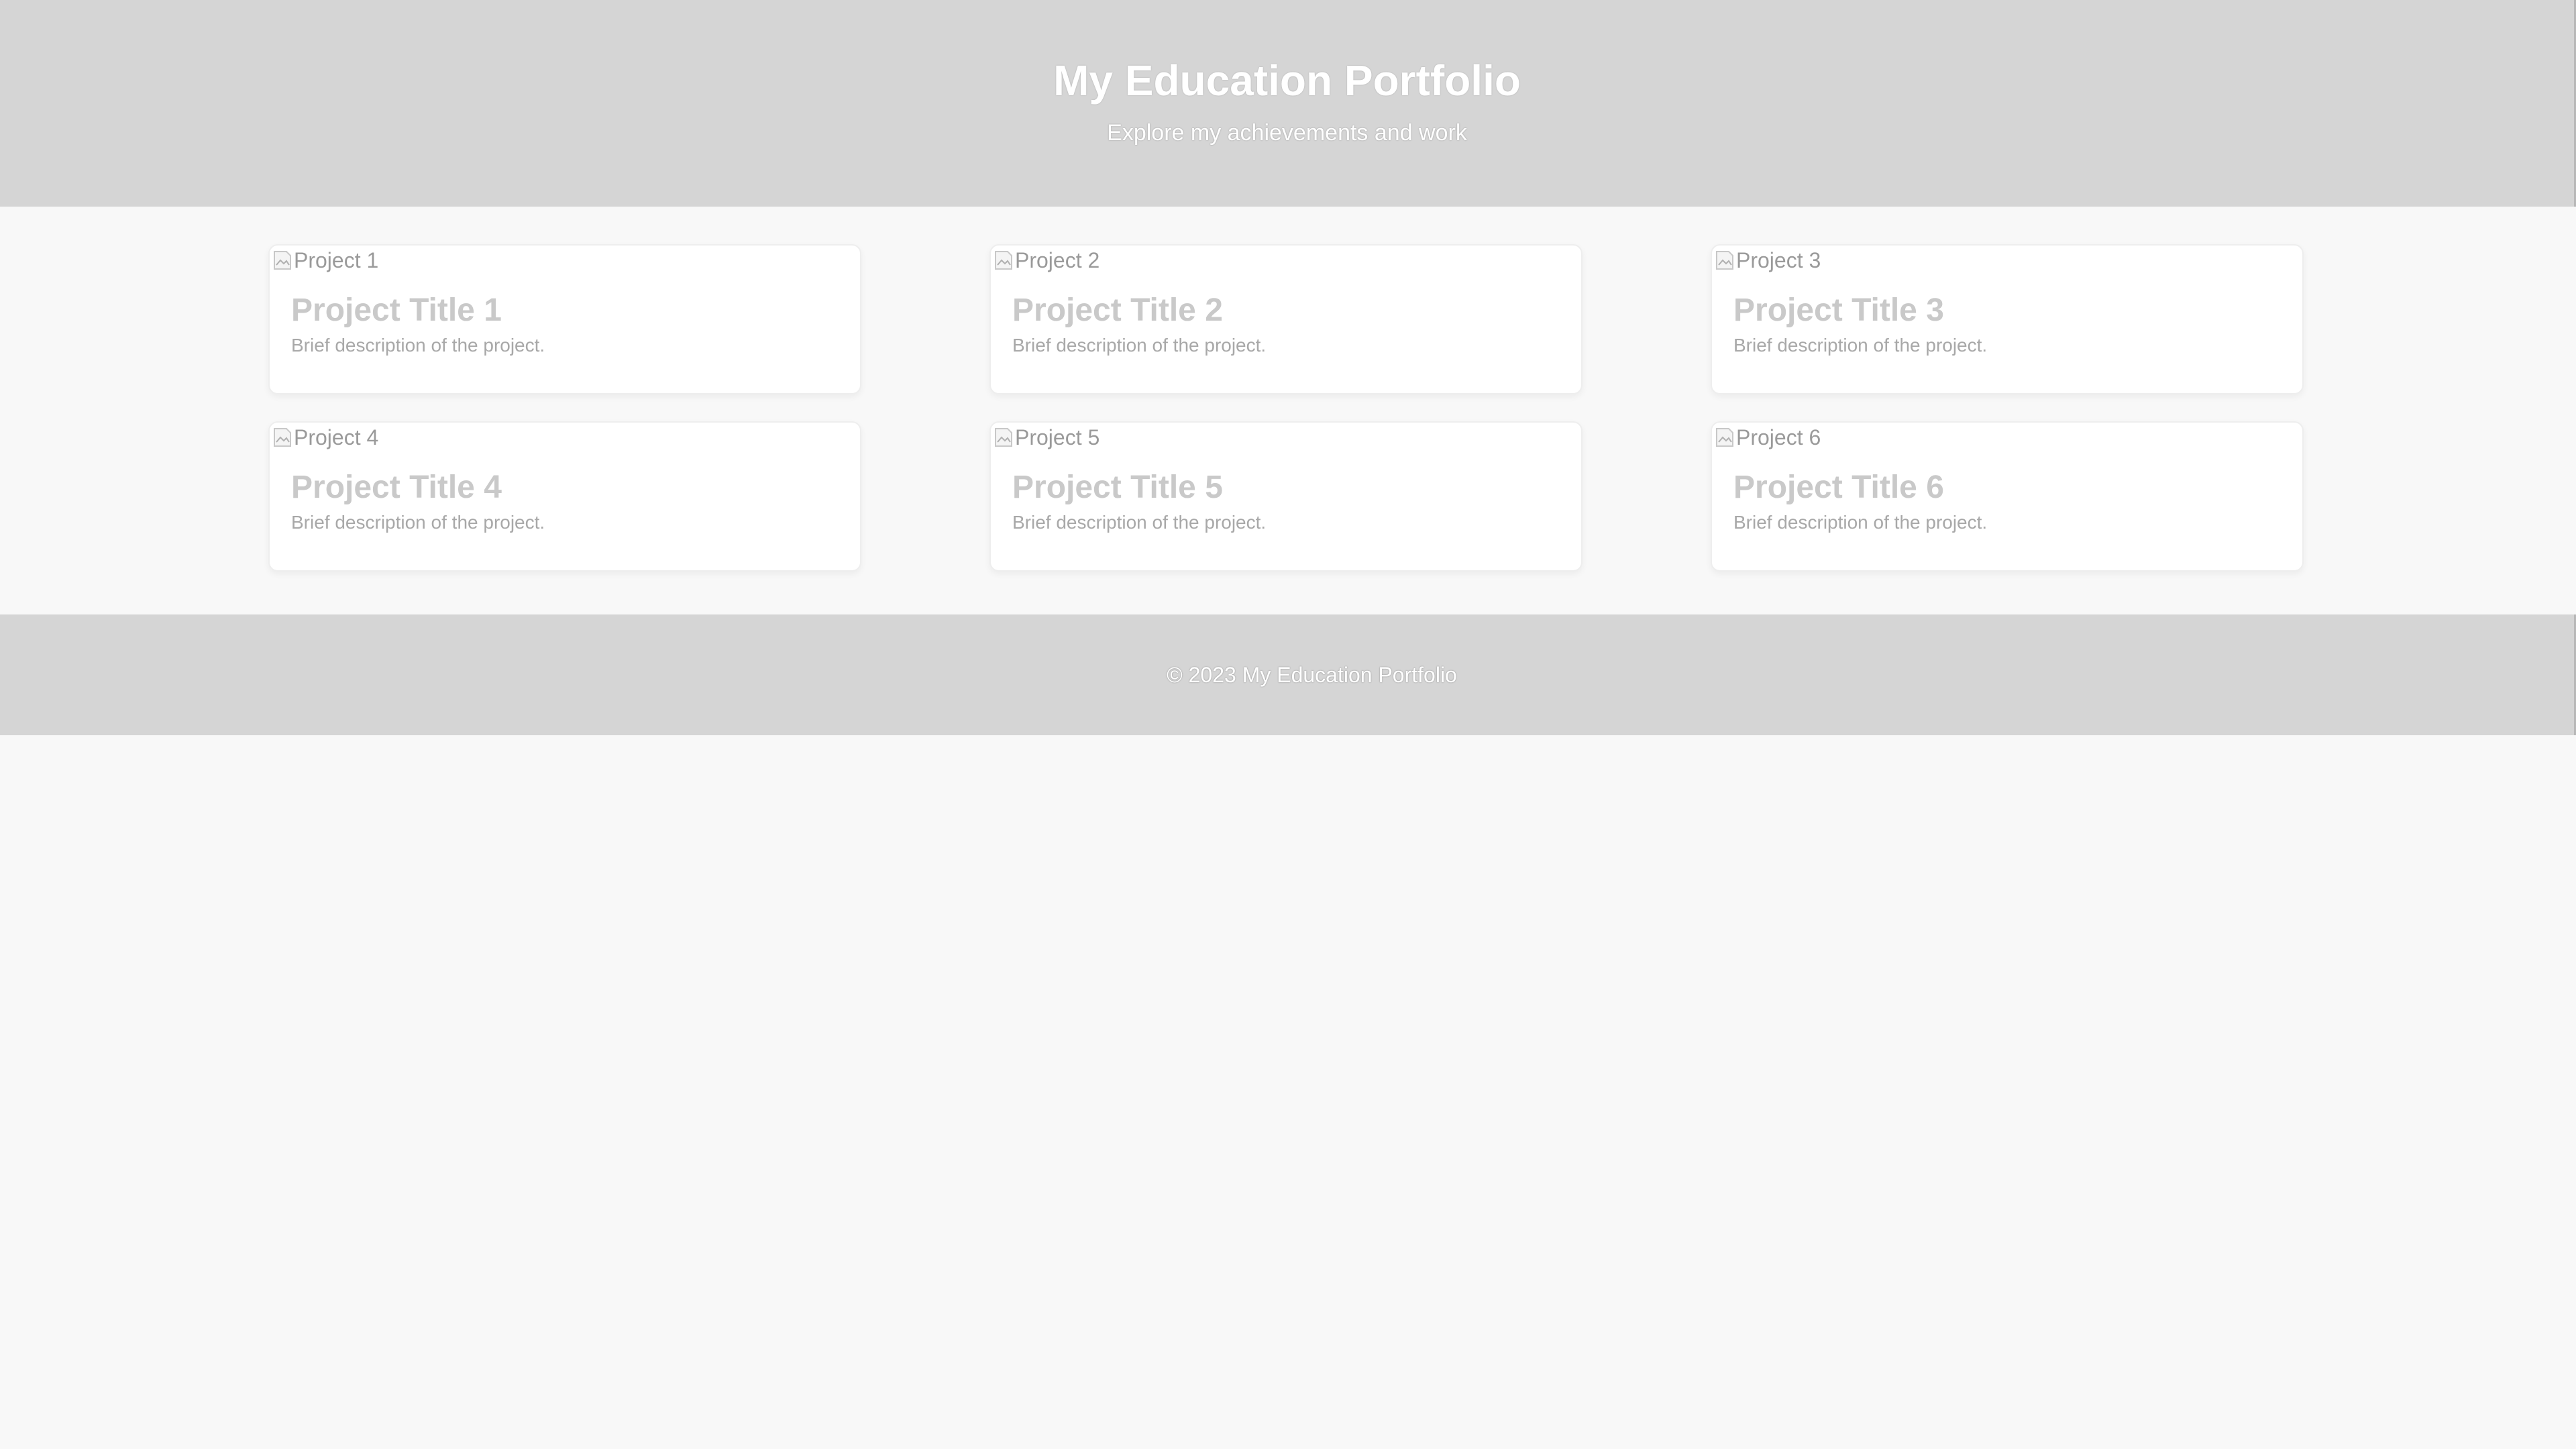 This screenshot has width=2576, height=1449. Describe the element at coordinates (396, 487) in the screenshot. I see `project-title: Project Title 4` at that location.